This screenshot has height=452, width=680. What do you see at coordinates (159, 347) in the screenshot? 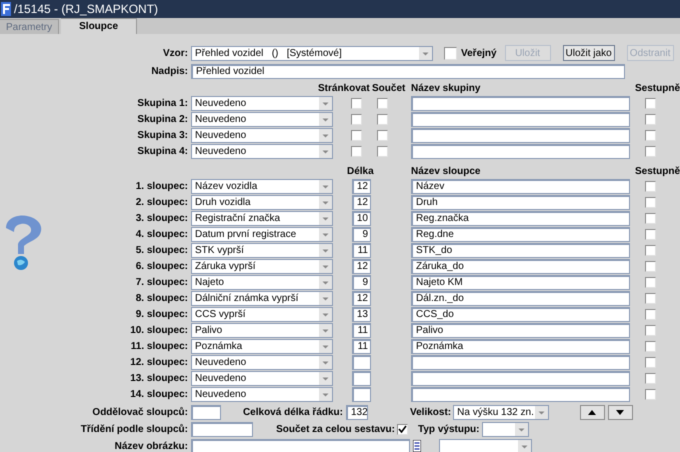
I see `field-label: 11. sloupec:` at bounding box center [159, 347].